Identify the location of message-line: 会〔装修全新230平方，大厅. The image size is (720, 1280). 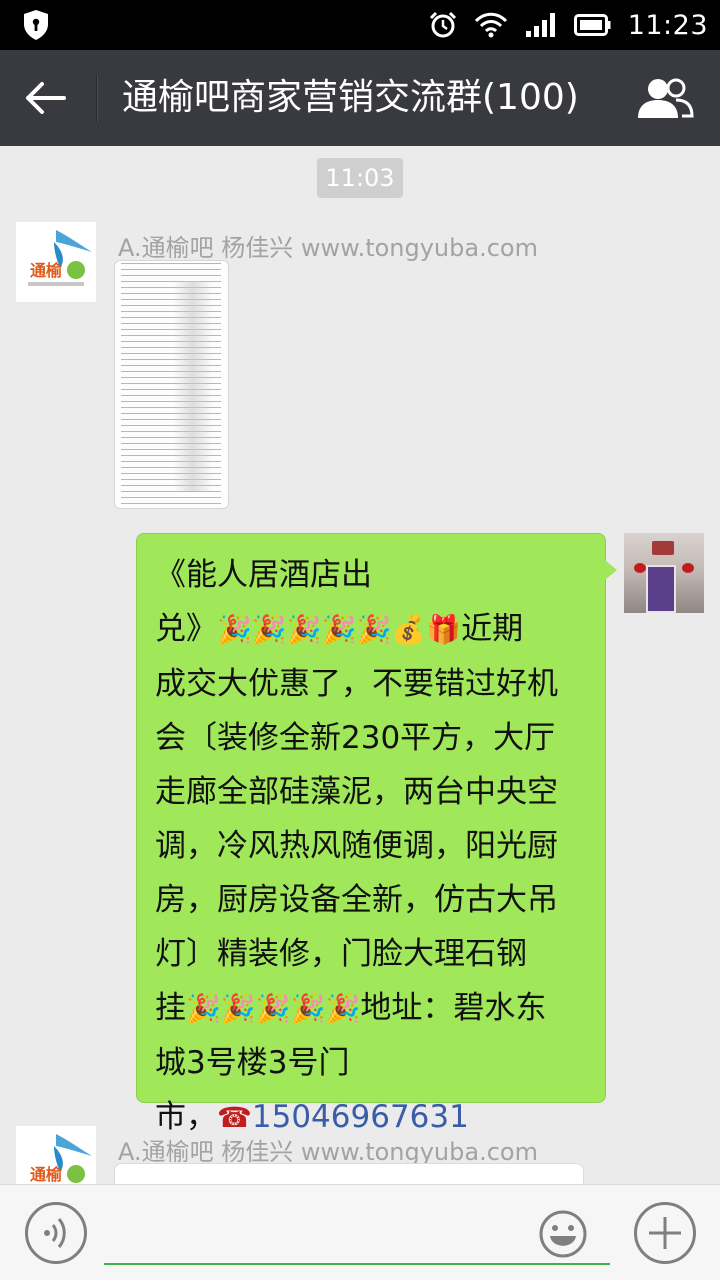
(355, 738).